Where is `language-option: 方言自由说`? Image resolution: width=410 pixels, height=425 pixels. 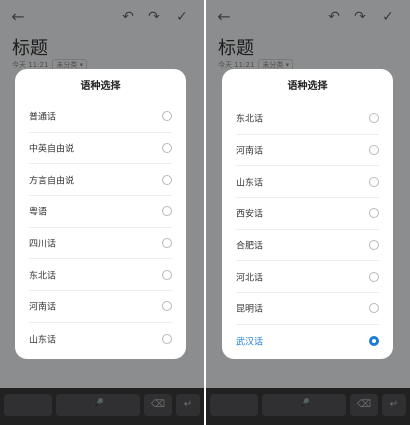 language-option: 方言自由说 is located at coordinates (100, 180).